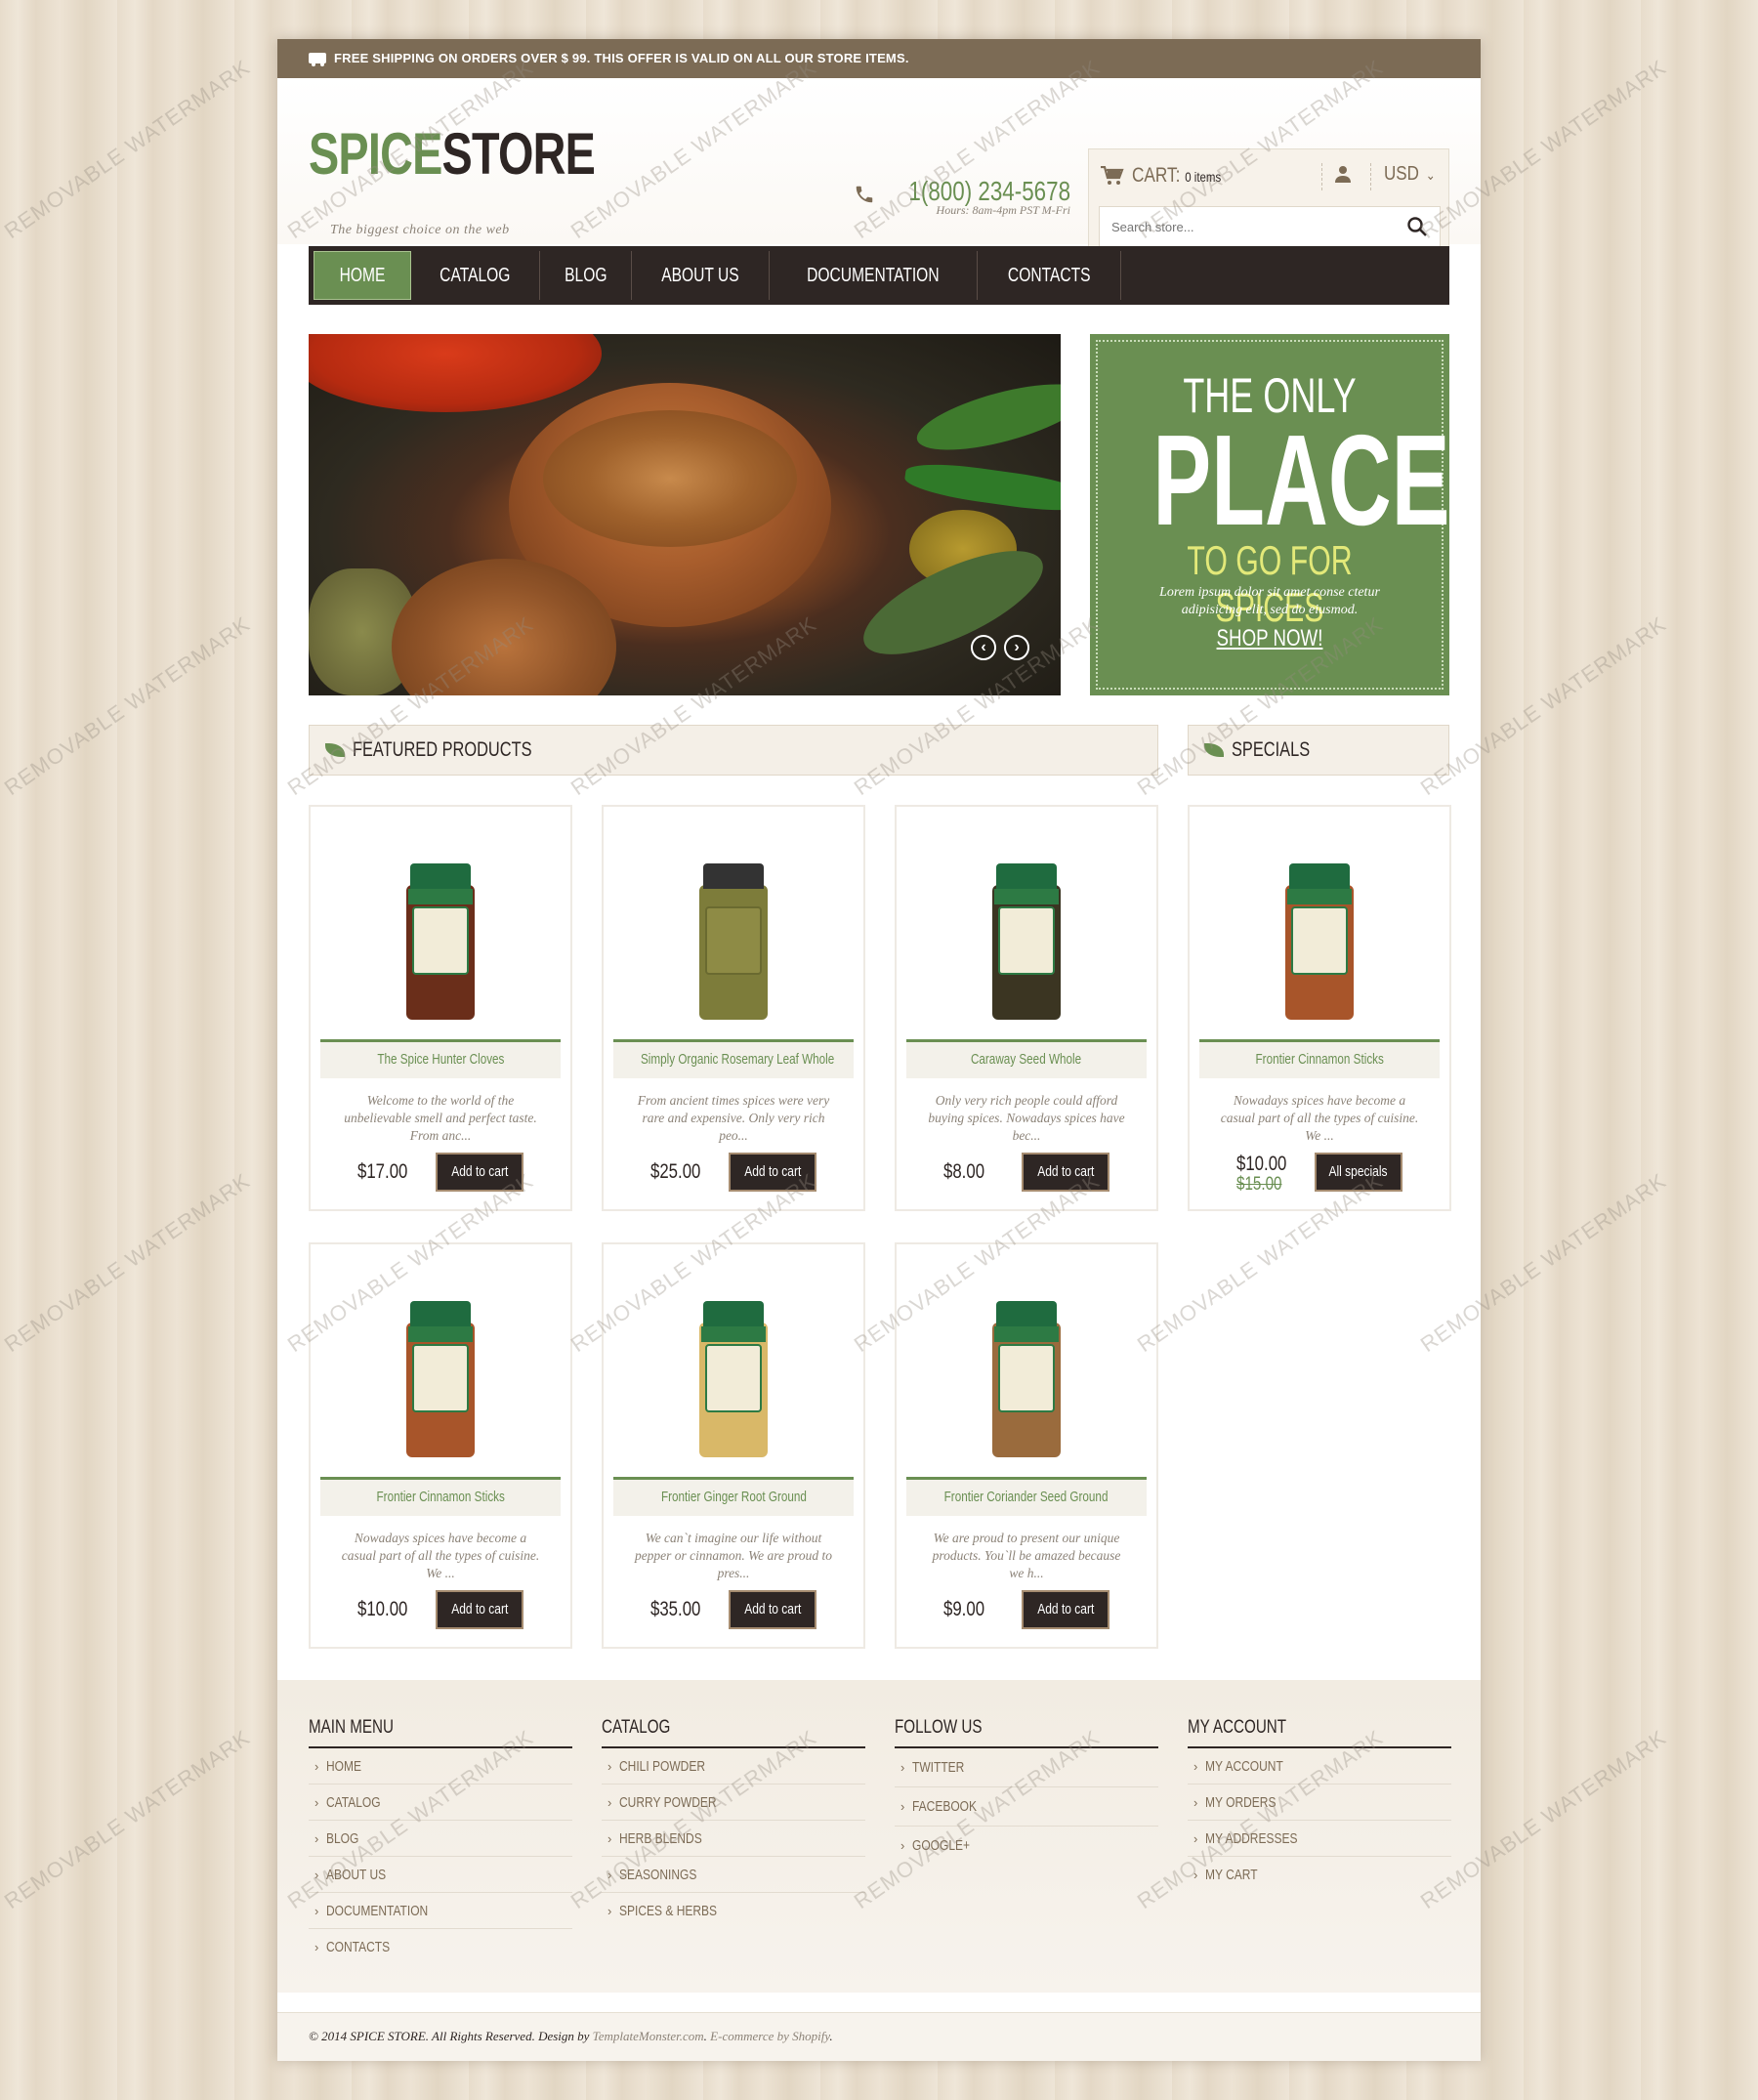 The height and width of the screenshot is (2100, 1758). I want to click on jar-cap, so click(1319, 876).